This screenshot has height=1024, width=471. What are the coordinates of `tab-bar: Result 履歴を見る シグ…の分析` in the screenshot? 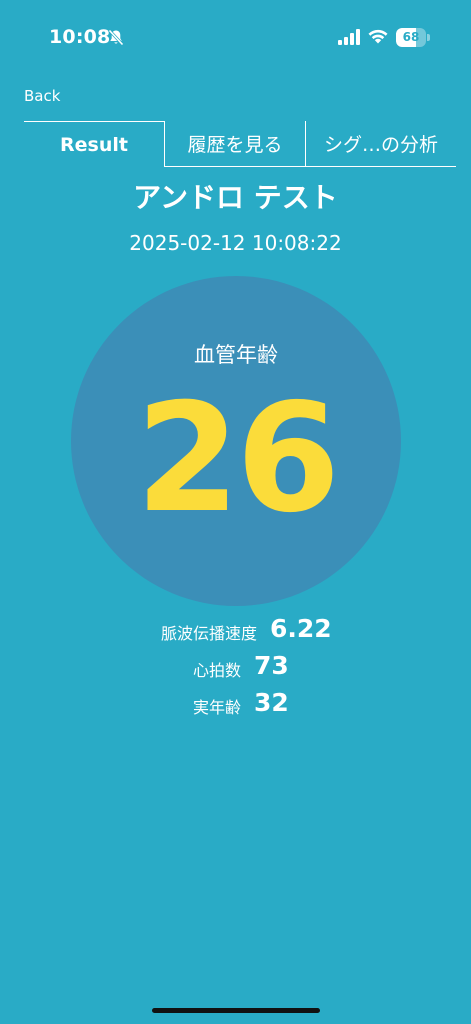 It's located at (240, 144).